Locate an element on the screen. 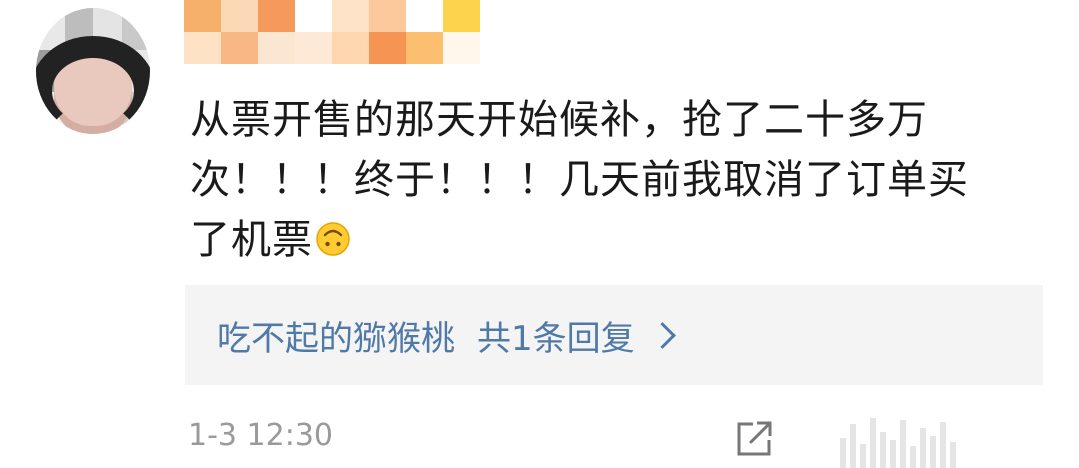  chevron-right-icon is located at coordinates (662, 335).